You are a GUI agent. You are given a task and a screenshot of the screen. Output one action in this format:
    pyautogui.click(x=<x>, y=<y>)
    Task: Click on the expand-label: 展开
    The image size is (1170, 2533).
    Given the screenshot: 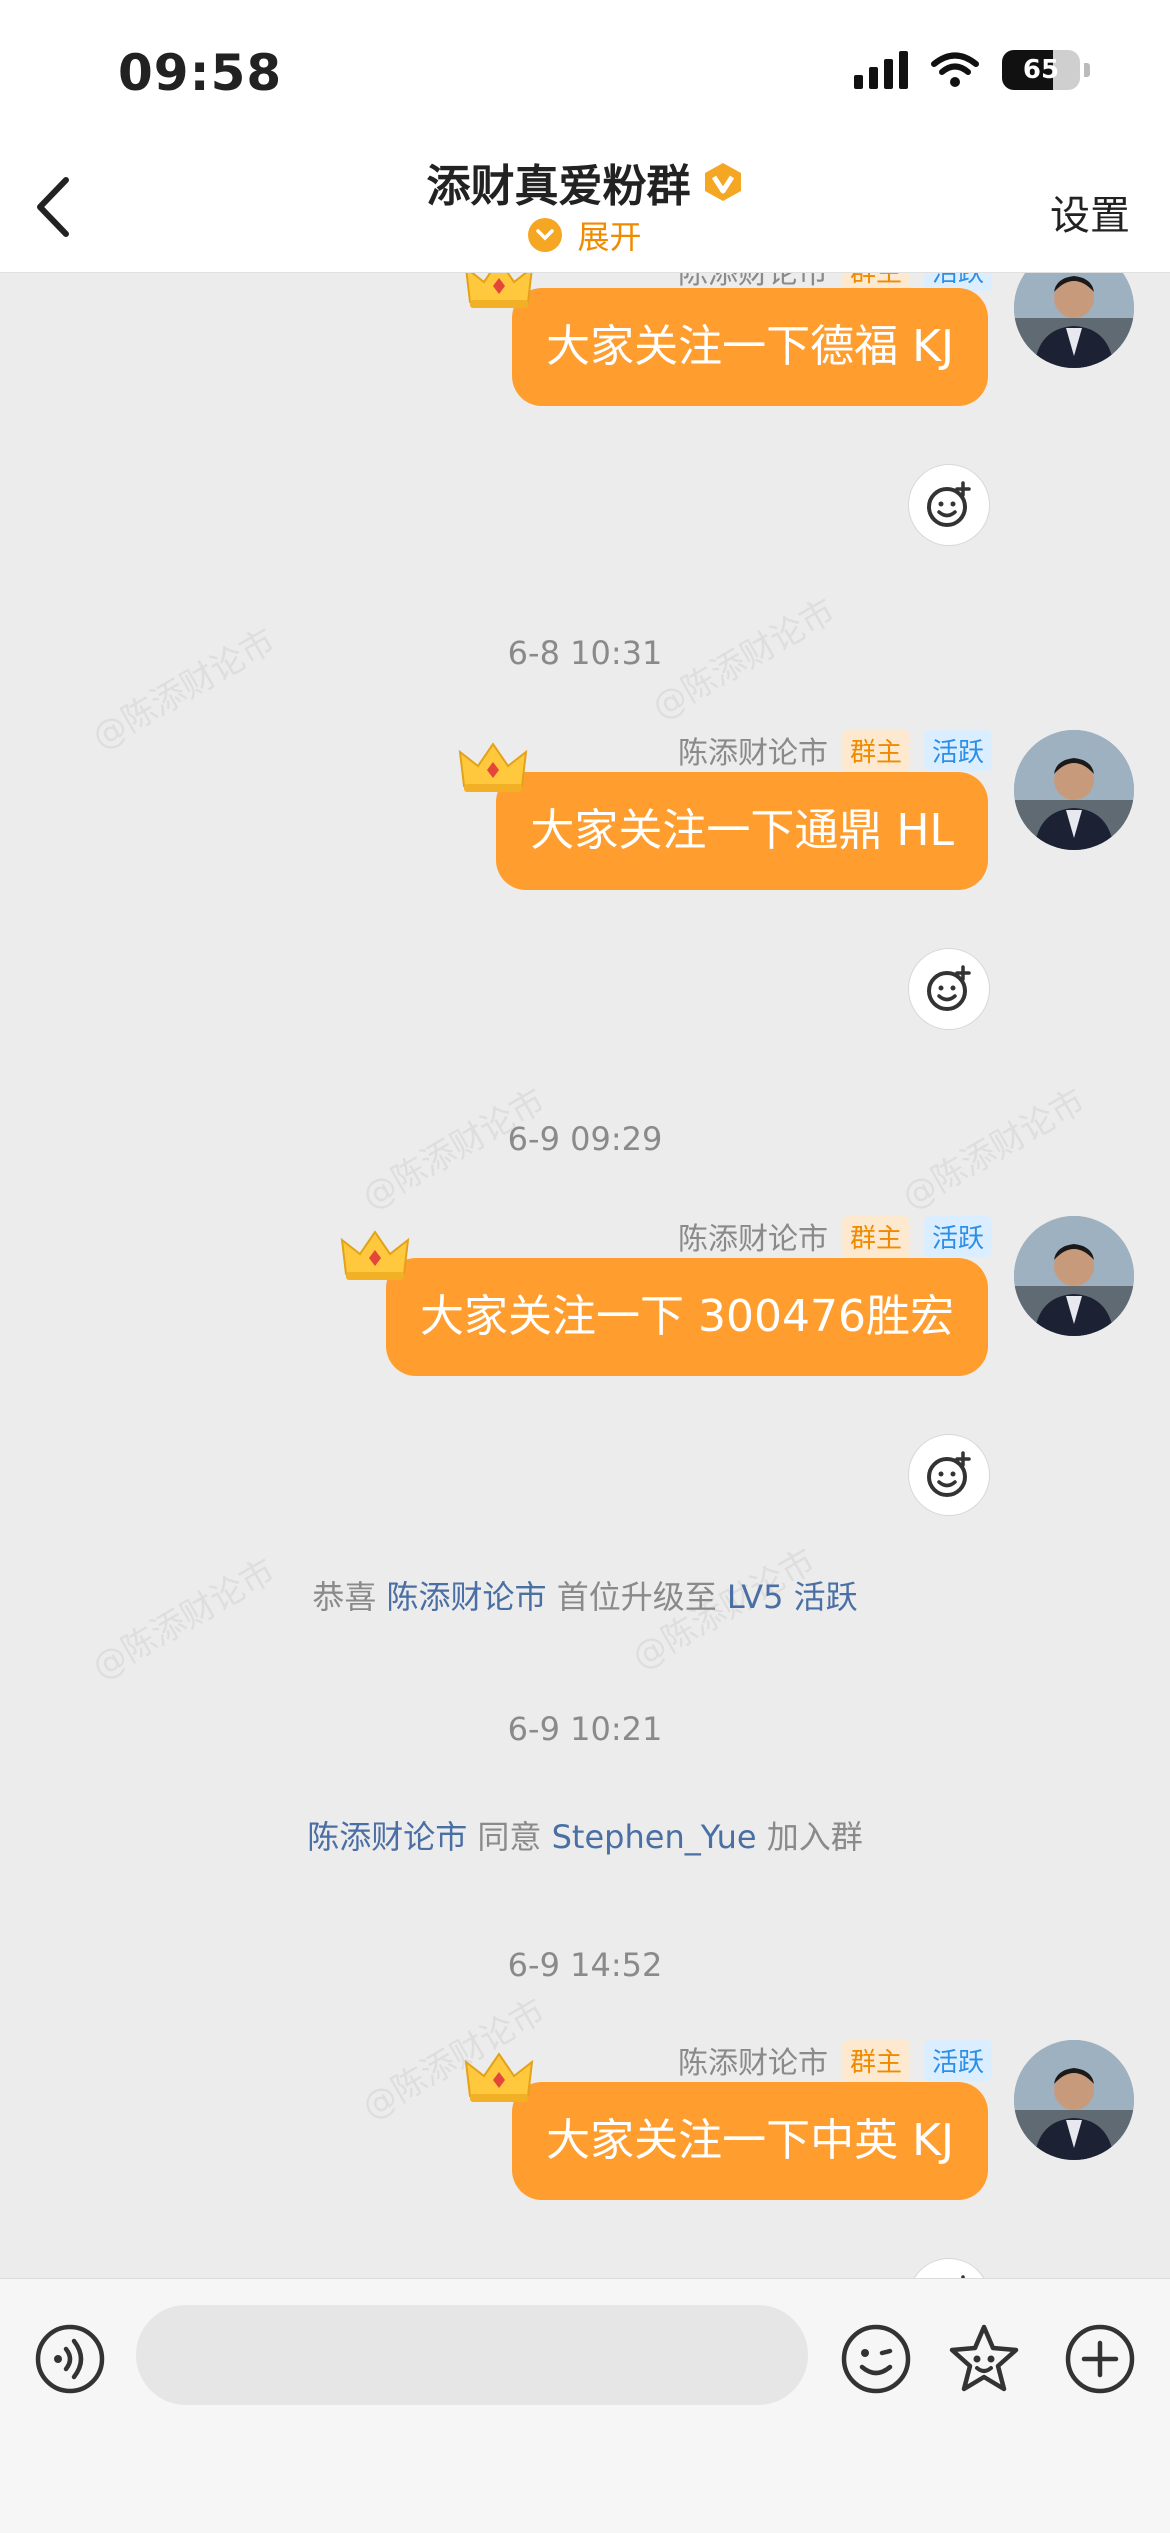 What is the action you would take?
    pyautogui.click(x=609, y=237)
    